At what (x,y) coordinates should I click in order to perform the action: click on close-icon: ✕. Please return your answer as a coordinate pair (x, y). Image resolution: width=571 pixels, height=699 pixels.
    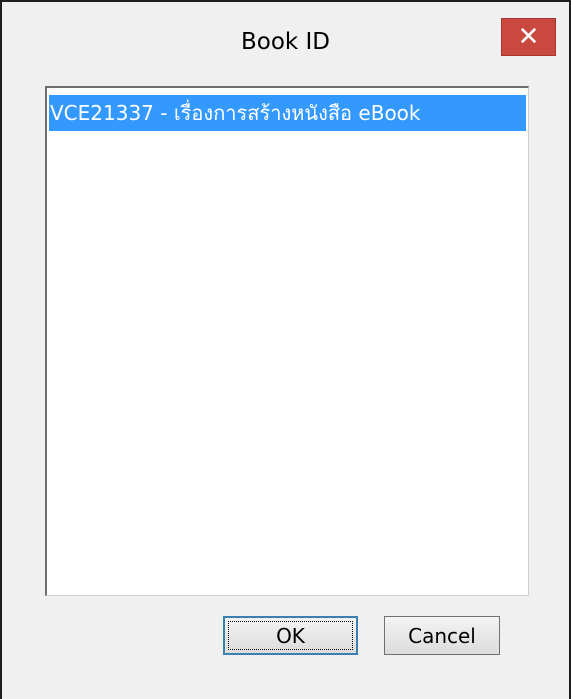
    Looking at the image, I should click on (528, 37).